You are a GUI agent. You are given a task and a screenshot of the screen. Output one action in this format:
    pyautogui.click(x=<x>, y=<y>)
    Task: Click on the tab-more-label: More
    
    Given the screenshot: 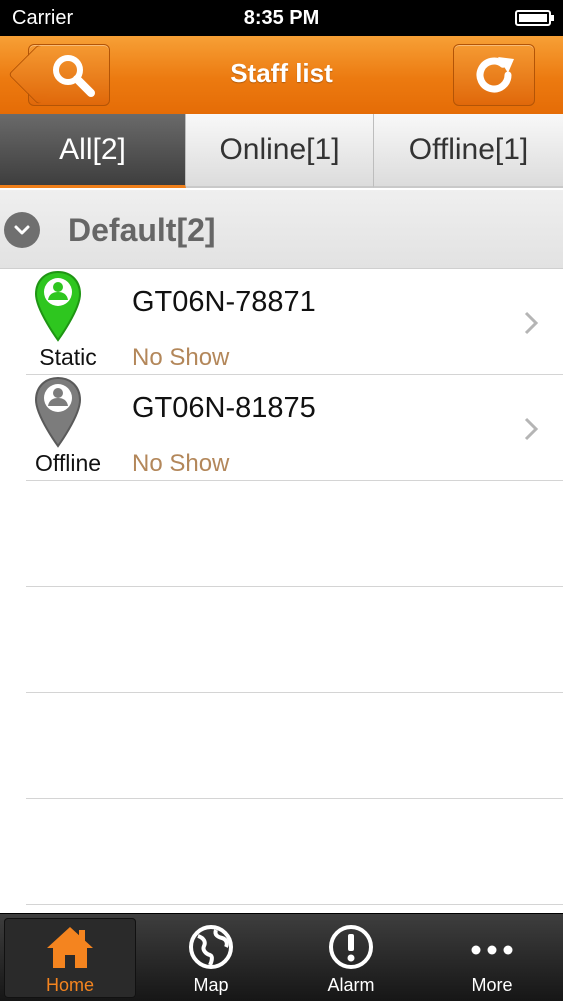 What is the action you would take?
    pyautogui.click(x=492, y=985)
    